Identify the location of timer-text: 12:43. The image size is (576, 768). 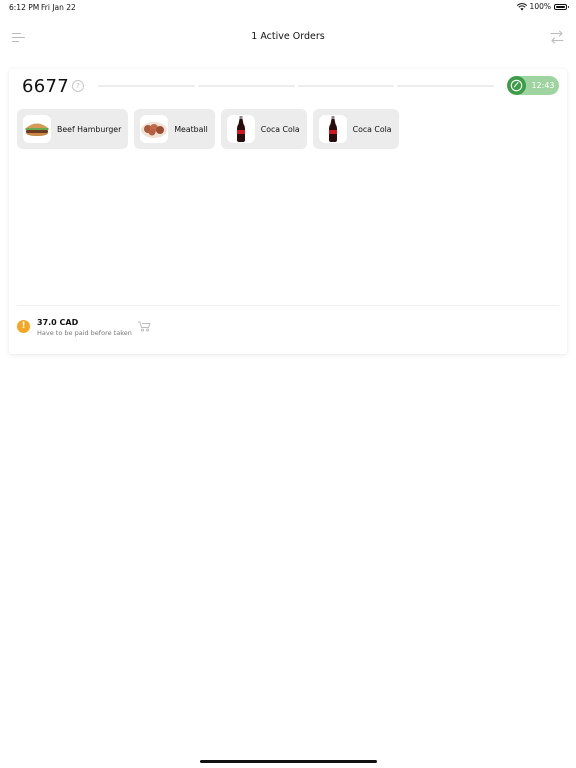
(543, 85).